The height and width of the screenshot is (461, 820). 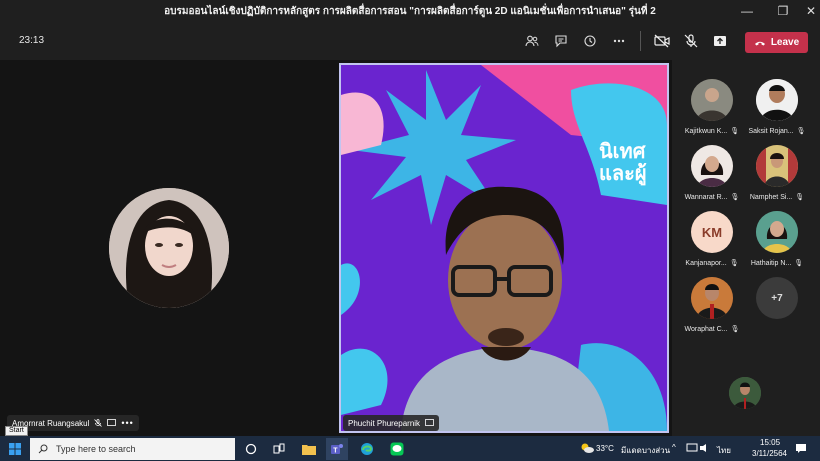 I want to click on gallery-participant: Hathaitip N... 🎙, so click(x=777, y=239).